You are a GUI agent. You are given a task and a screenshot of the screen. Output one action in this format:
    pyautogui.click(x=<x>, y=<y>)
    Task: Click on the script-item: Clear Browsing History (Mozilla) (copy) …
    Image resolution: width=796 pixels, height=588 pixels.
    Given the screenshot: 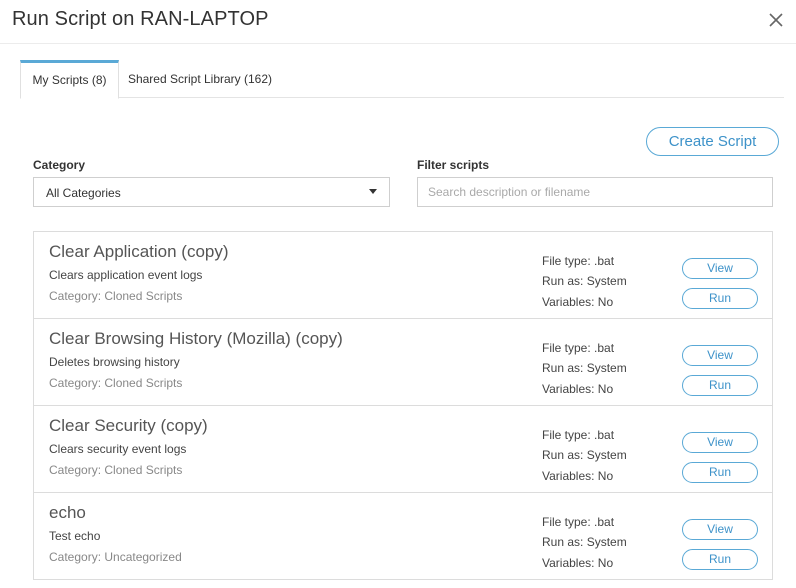 What is the action you would take?
    pyautogui.click(x=403, y=362)
    